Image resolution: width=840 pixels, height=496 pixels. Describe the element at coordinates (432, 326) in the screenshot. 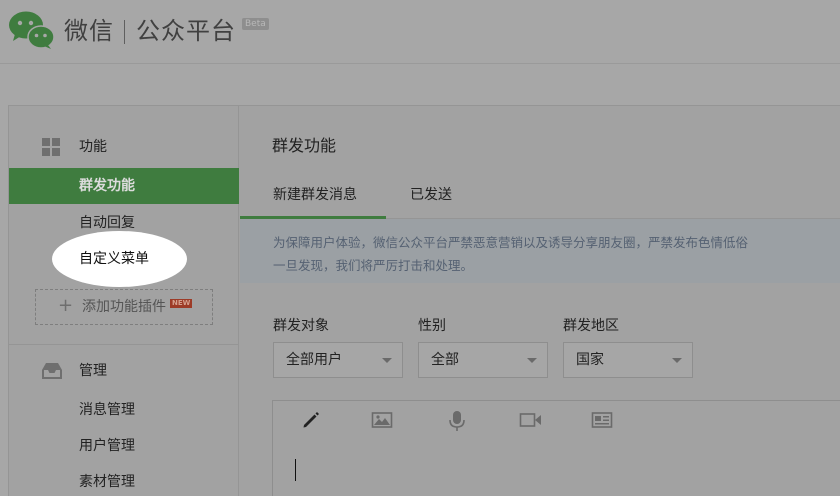

I see `gender-label: 性别` at that location.